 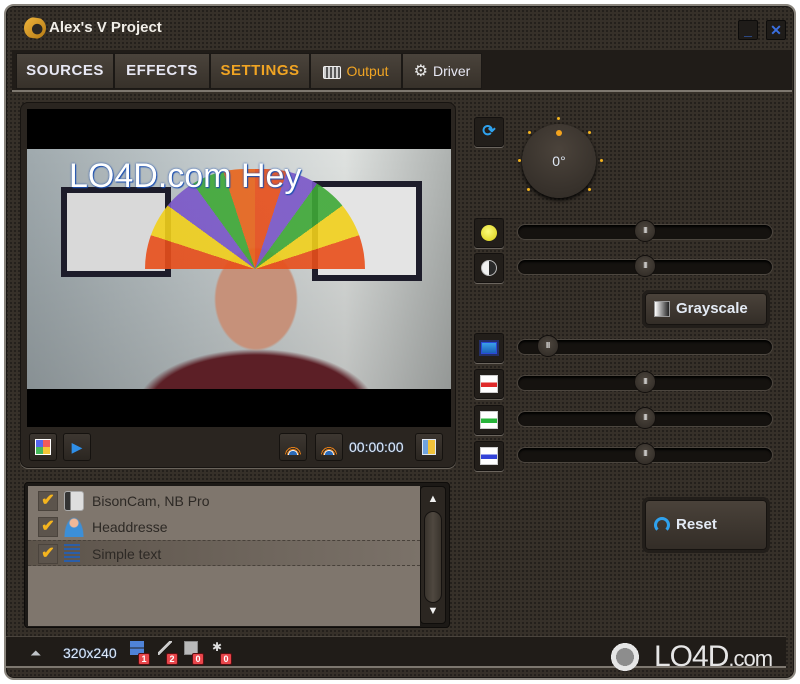 I want to click on tab-sources: SOURCES, so click(x=65, y=71).